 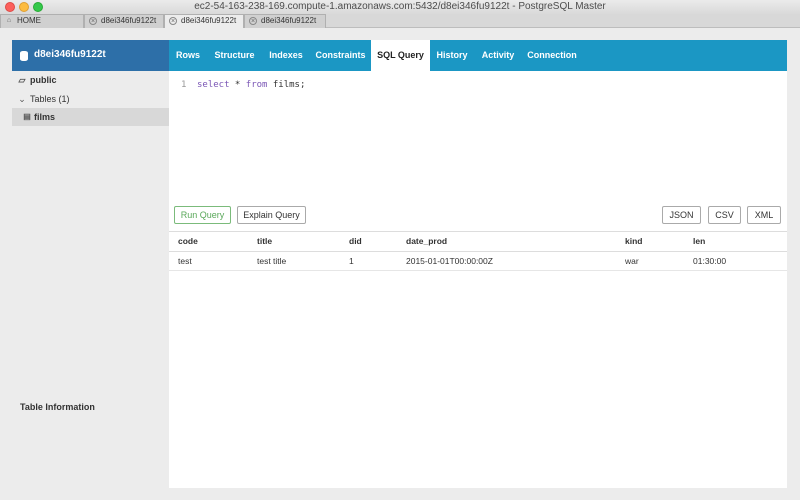 What do you see at coordinates (24, 7) in the screenshot?
I see `minimize-window-button` at bounding box center [24, 7].